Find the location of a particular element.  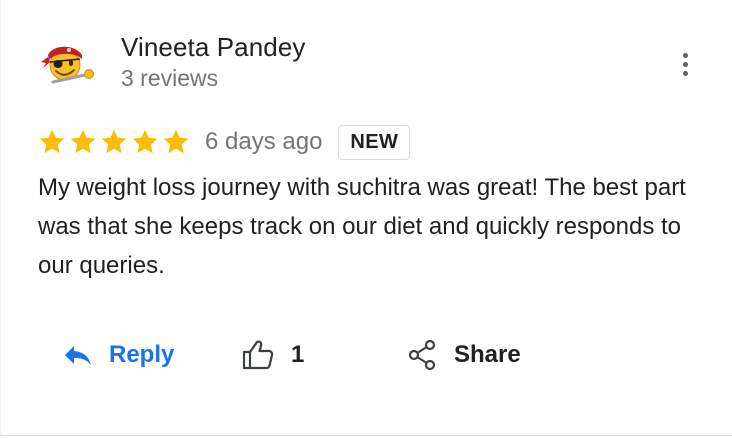

reply-arrow-icon is located at coordinates (78, 355).